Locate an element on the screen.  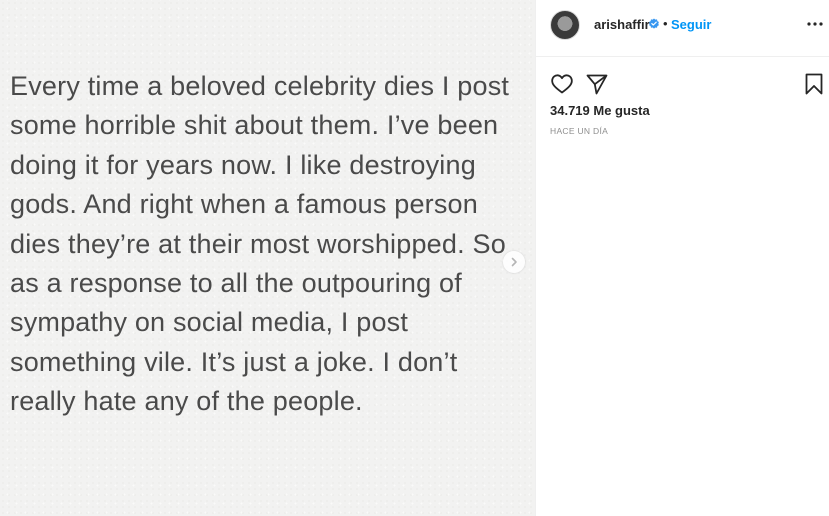
more-options-icon is located at coordinates (815, 24).